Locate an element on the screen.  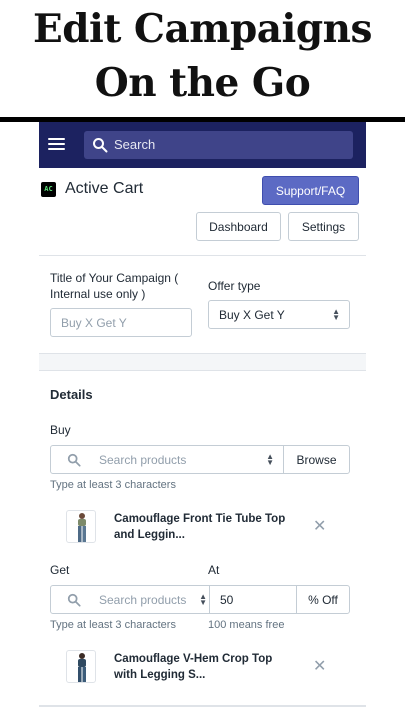
campaign-title-placeholder: Buy X Get Y is located at coordinates (94, 323).